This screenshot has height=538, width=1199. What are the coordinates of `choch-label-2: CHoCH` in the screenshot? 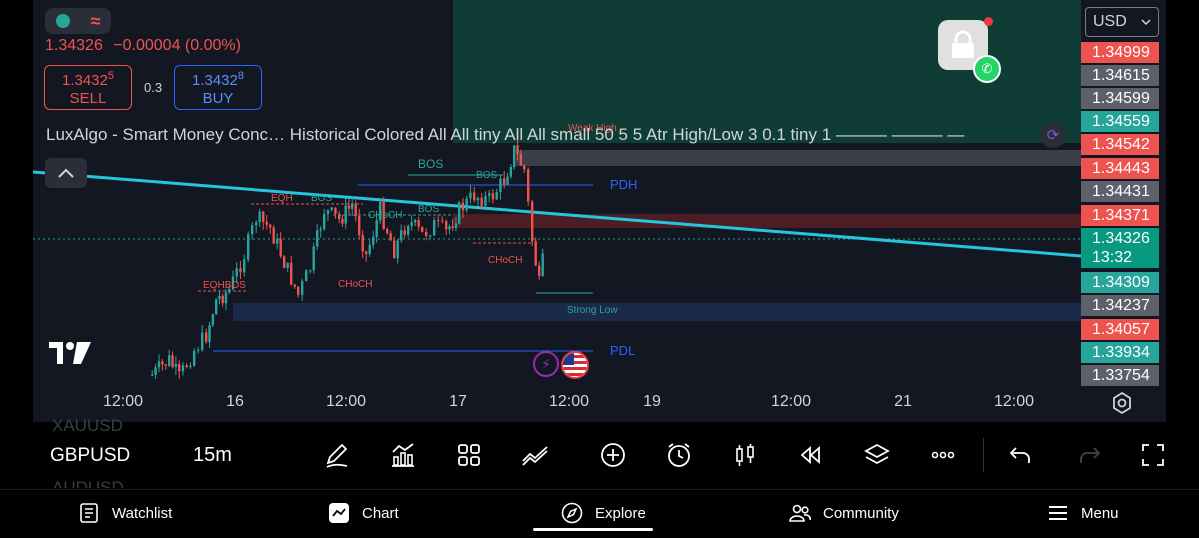 It's located at (505, 260).